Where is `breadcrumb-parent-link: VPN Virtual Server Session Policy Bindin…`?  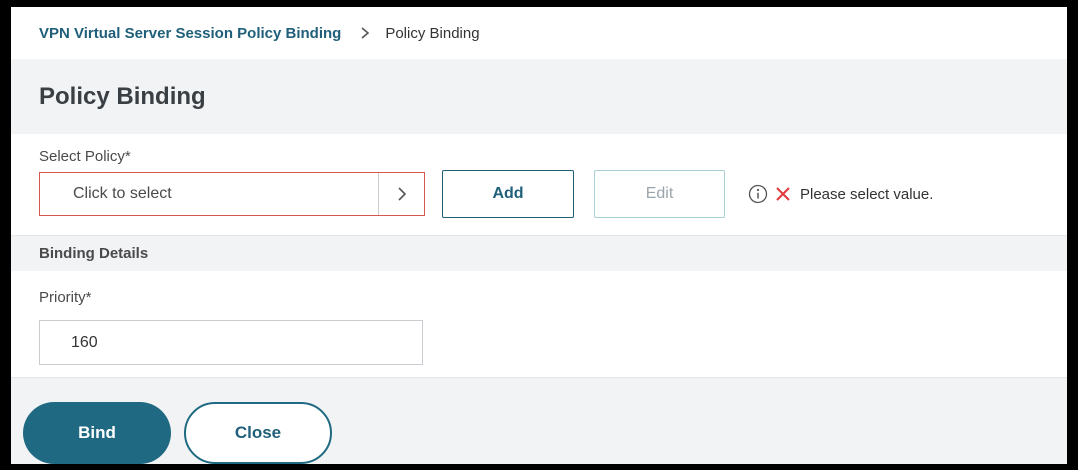 breadcrumb-parent-link: VPN Virtual Server Session Policy Bindin… is located at coordinates (190, 33).